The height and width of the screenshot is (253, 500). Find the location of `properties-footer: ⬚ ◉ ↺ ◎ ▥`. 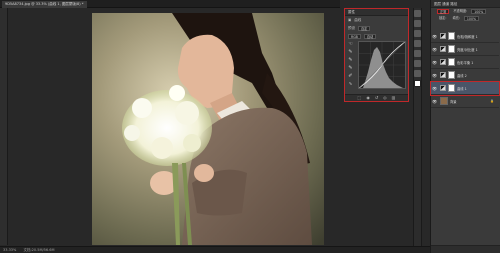

properties-footer: ⬚ ◉ ↺ ◎ ▥ is located at coordinates (376, 97).